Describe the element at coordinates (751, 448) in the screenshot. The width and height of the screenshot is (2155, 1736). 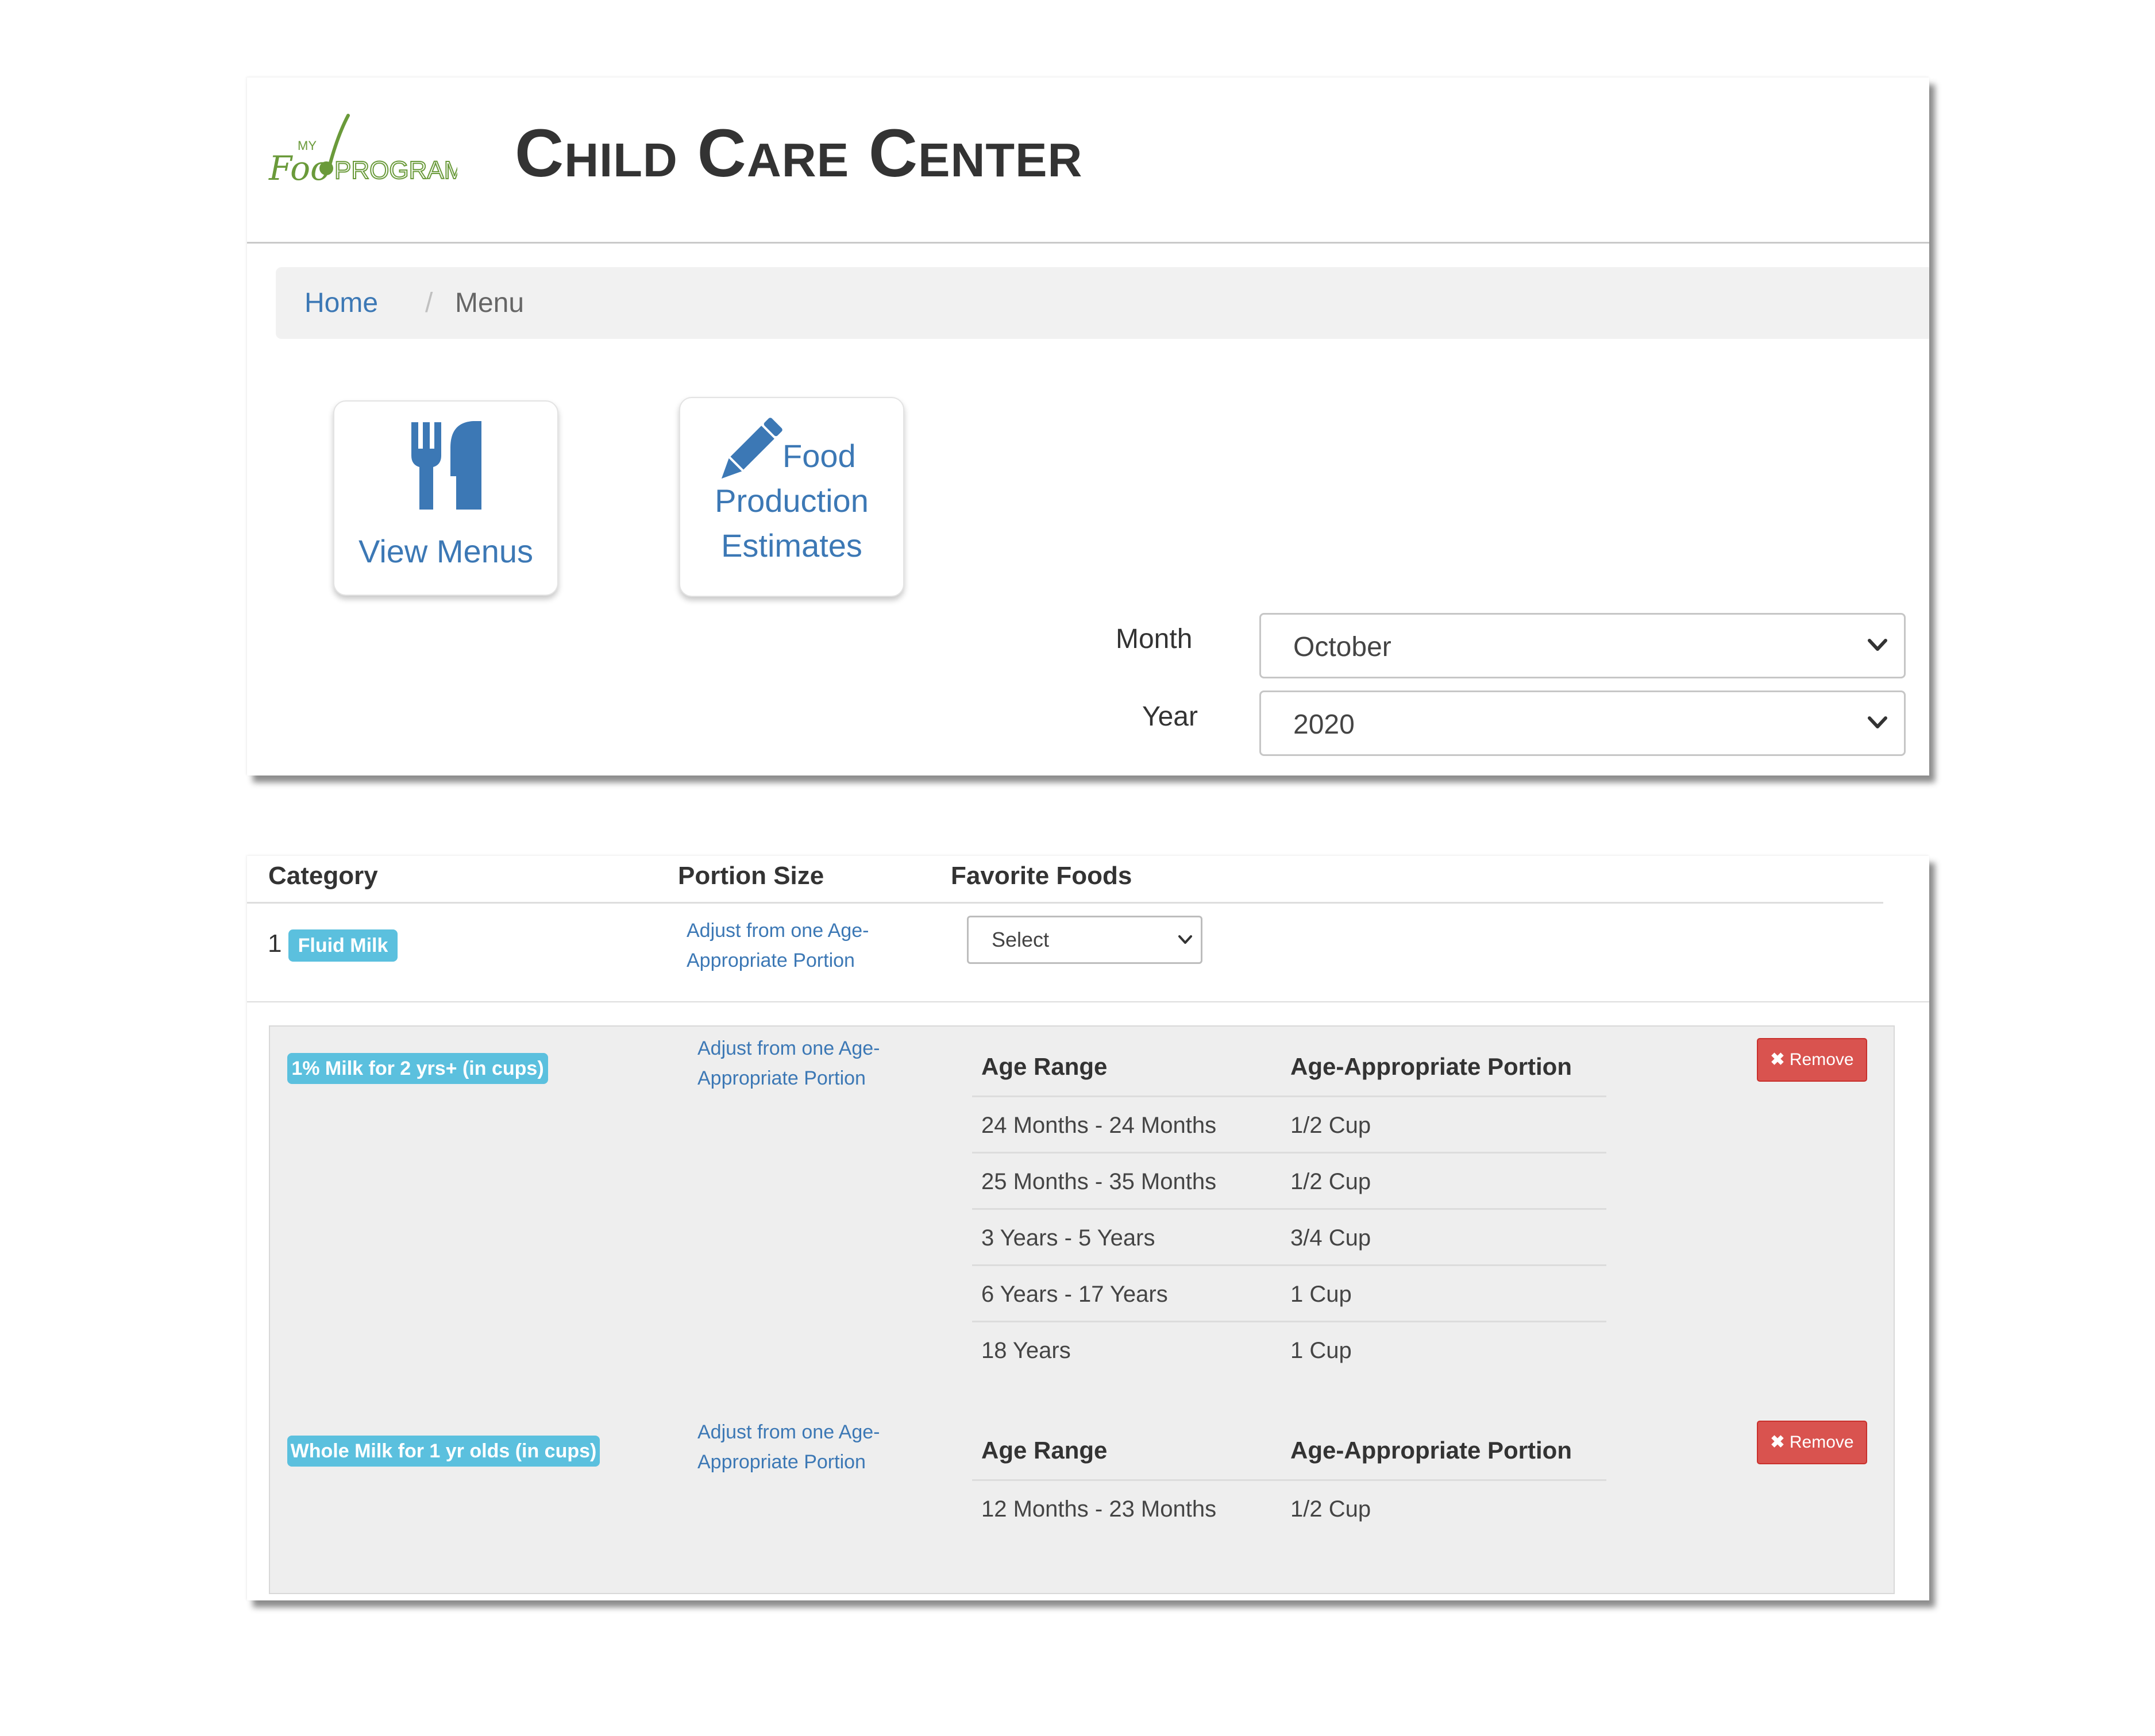
I see `pencil-icon` at that location.